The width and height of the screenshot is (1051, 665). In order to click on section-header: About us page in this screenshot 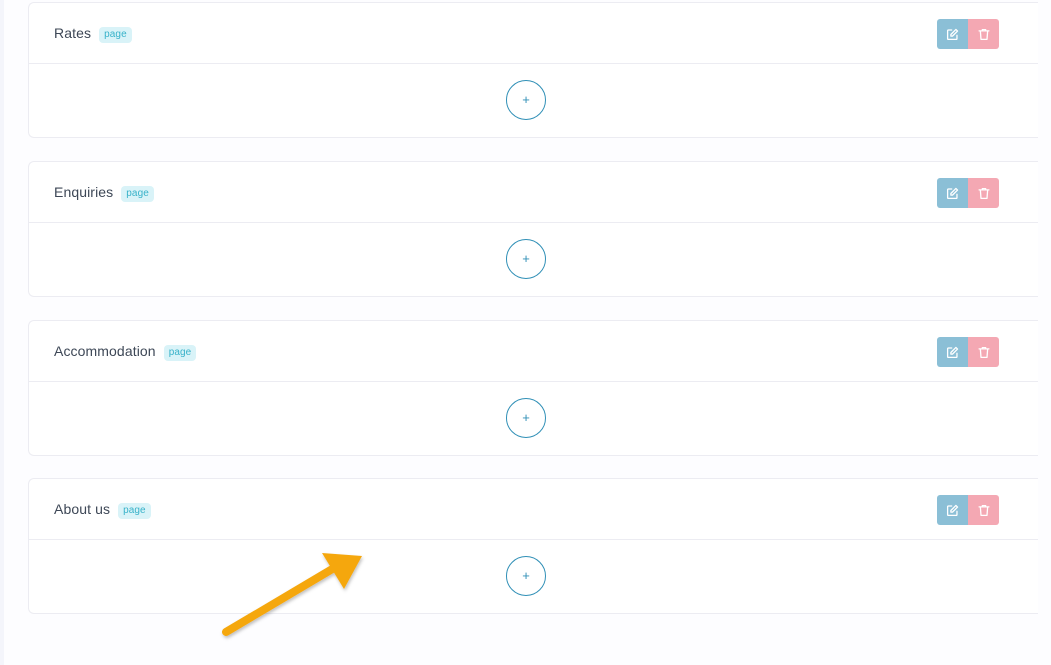, I will do `click(533, 509)`.